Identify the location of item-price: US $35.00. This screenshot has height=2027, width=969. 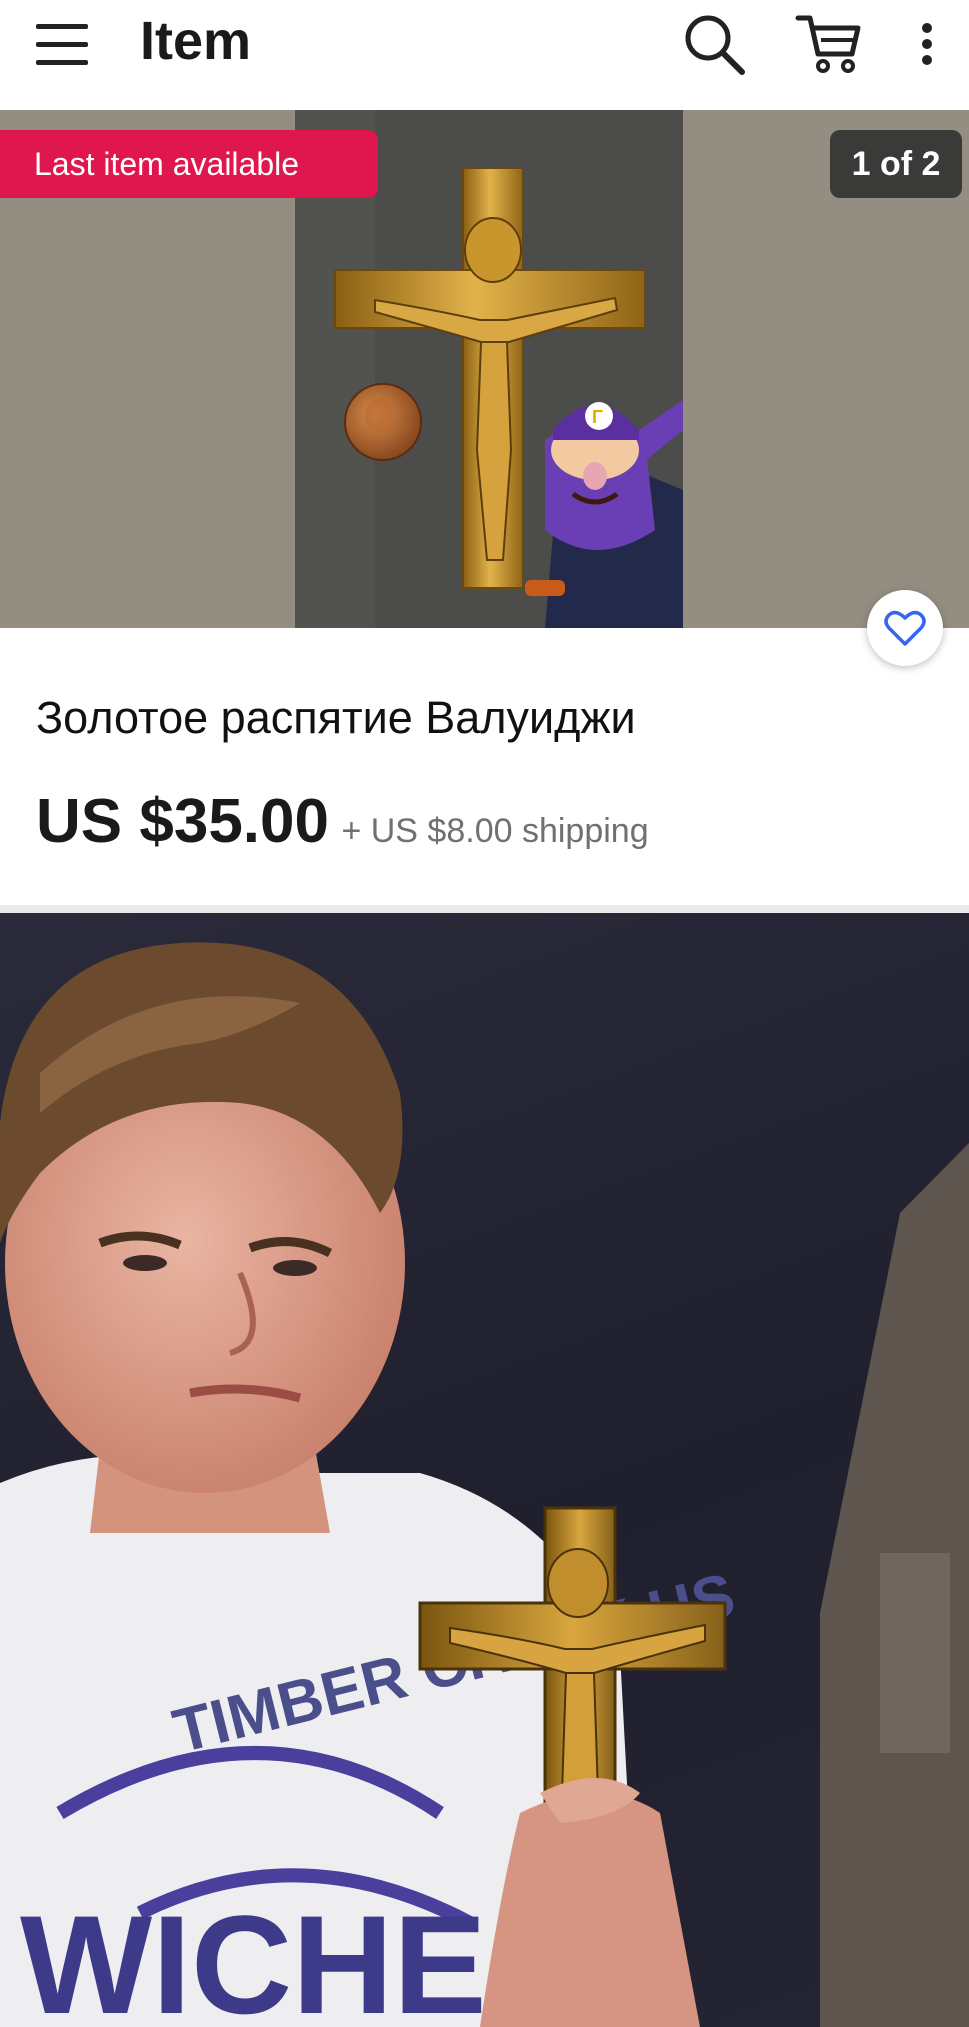
(182, 821).